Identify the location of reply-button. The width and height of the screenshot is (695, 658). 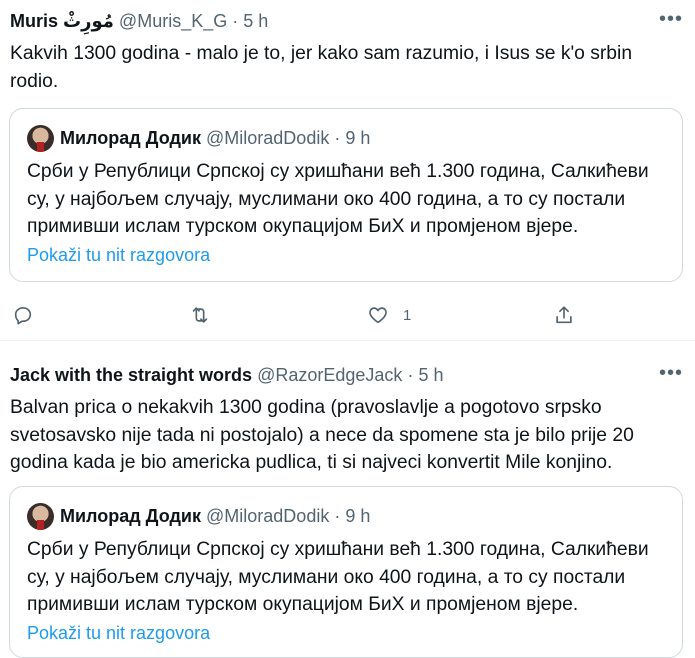
(23, 315).